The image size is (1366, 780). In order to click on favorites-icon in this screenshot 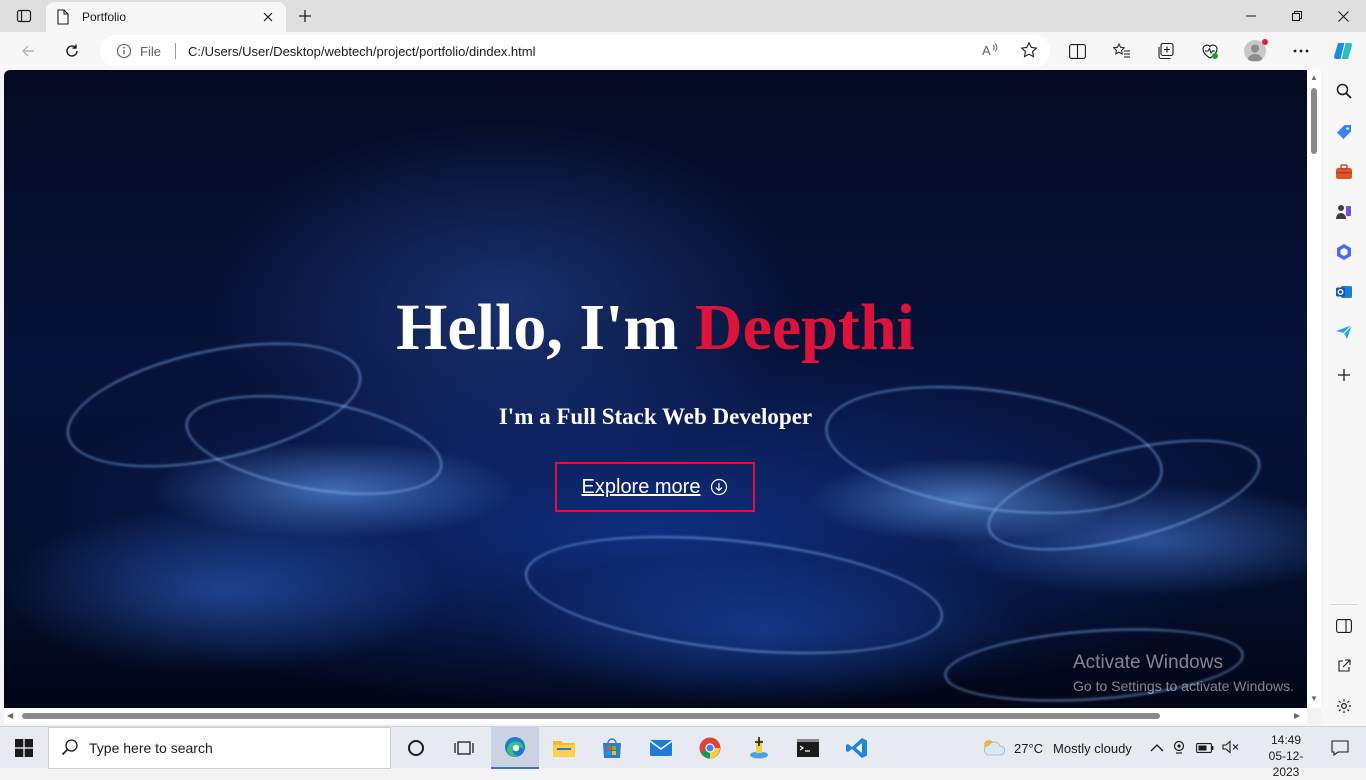, I will do `click(1122, 51)`.